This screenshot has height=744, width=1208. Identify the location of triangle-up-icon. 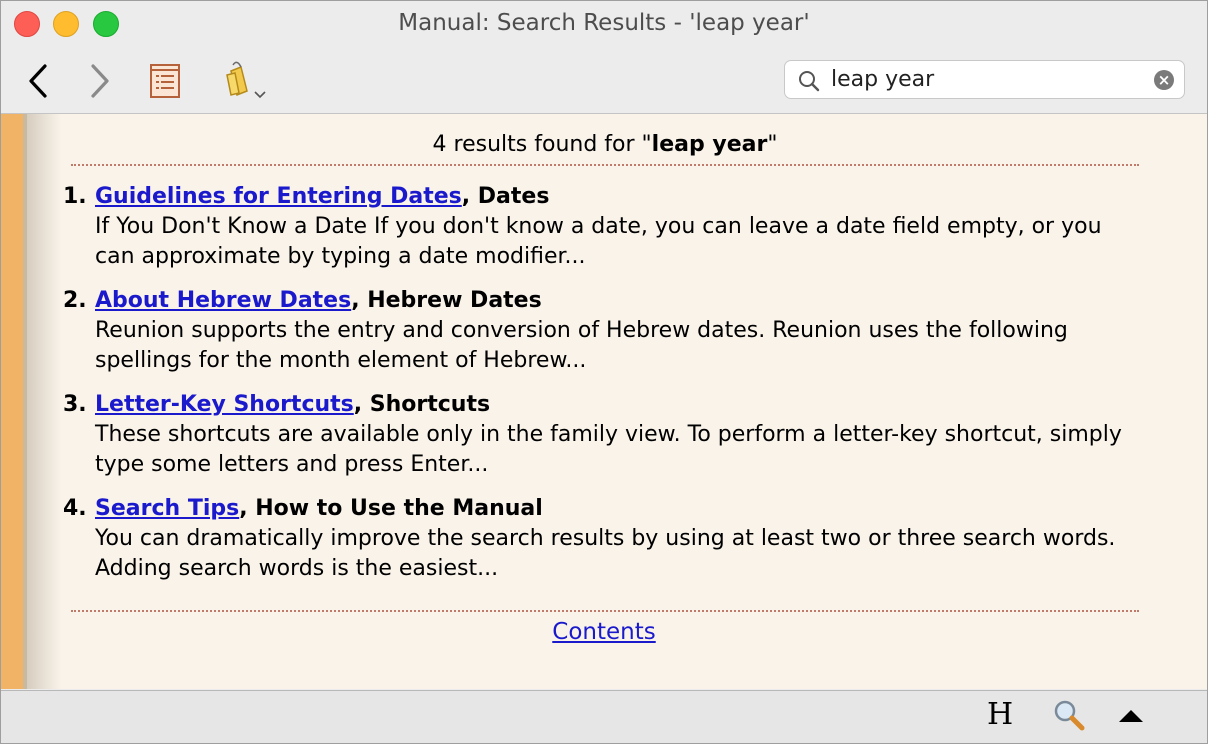
(1131, 716).